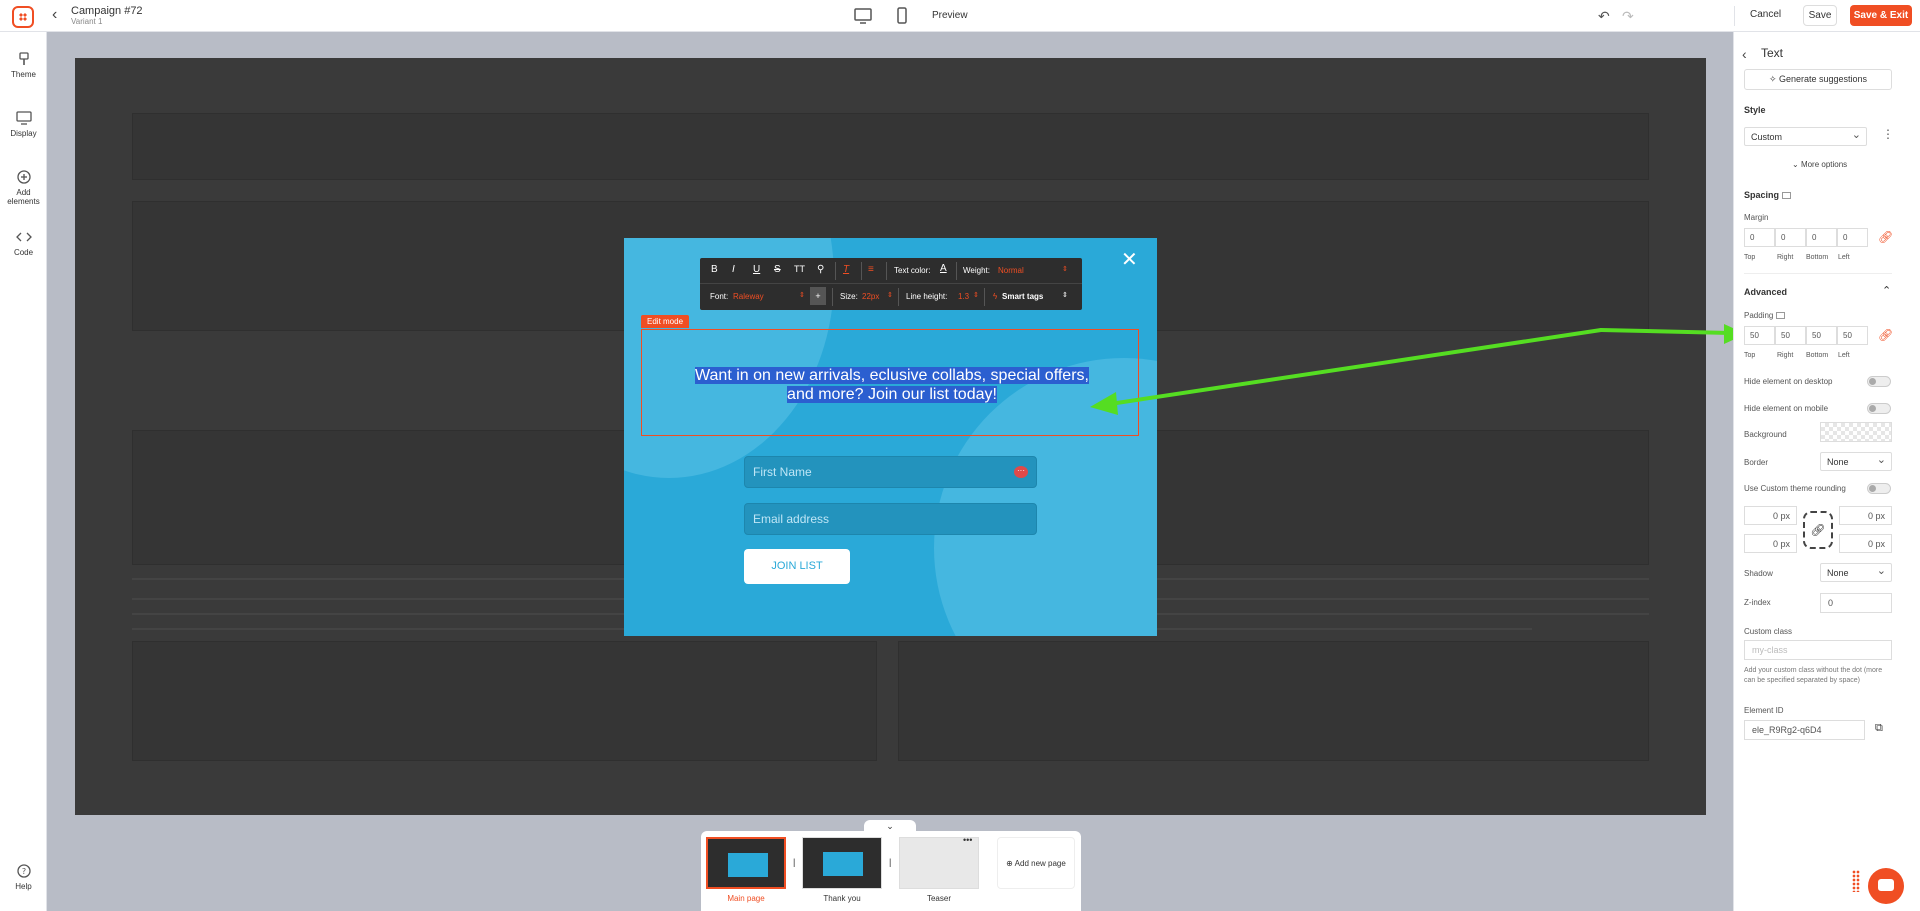 The height and width of the screenshot is (911, 1920). Describe the element at coordinates (1856, 603) in the screenshot. I see `zindex-input: 0` at that location.